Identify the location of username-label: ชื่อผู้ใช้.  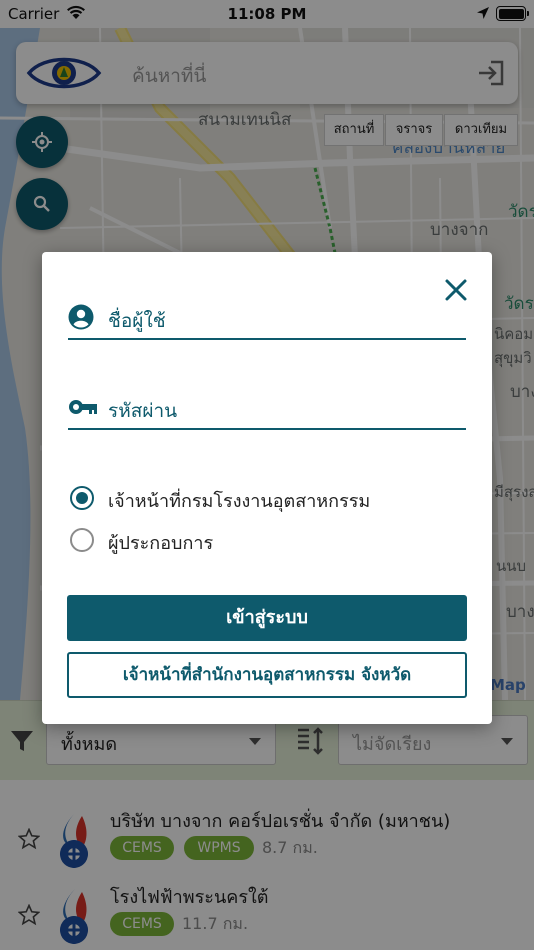
(137, 321).